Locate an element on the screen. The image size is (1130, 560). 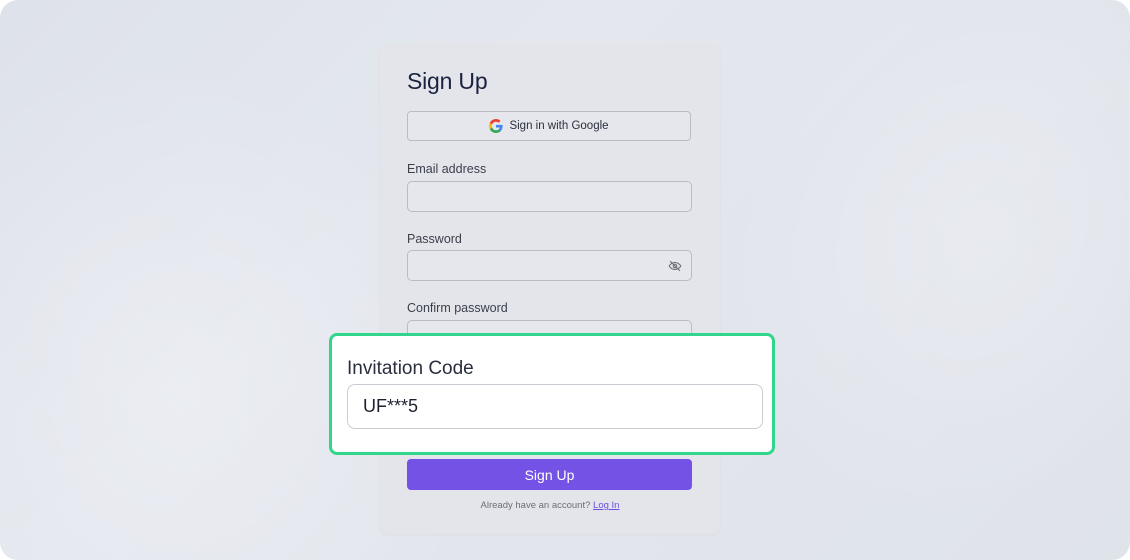
invitation-code-highlight: Invitation Code UF***5 is located at coordinates (552, 394).